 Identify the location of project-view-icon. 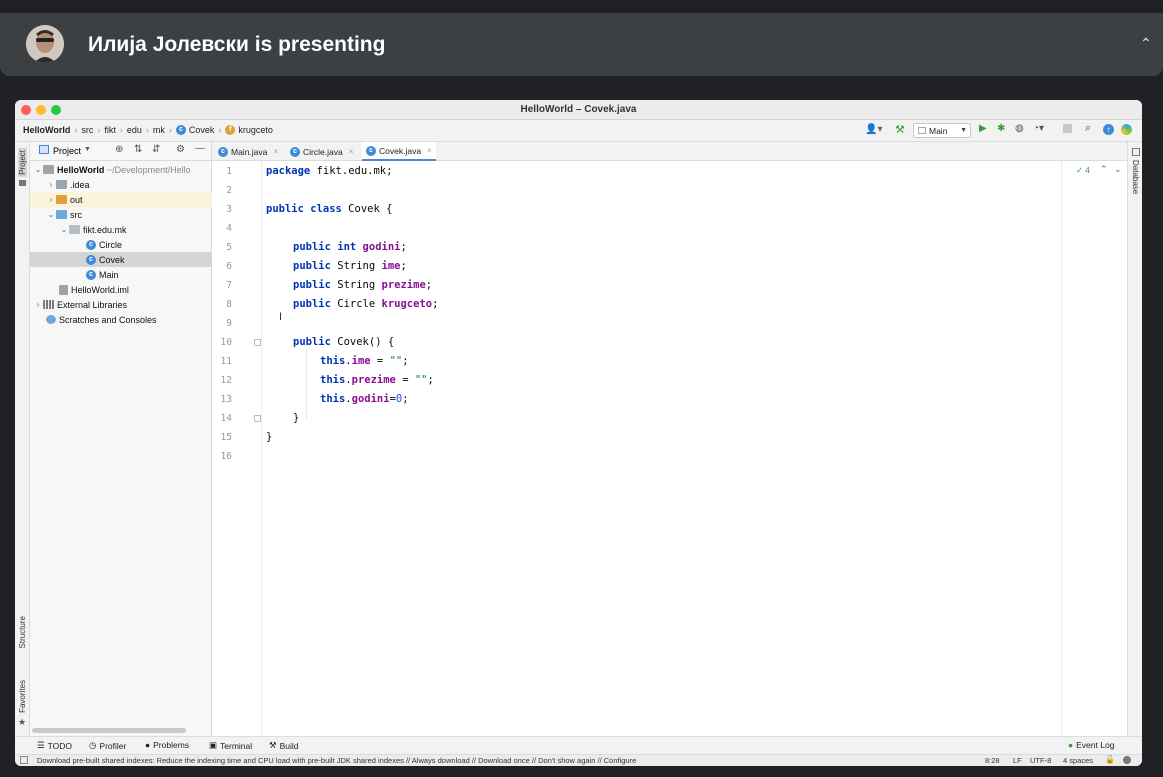
(44, 149).